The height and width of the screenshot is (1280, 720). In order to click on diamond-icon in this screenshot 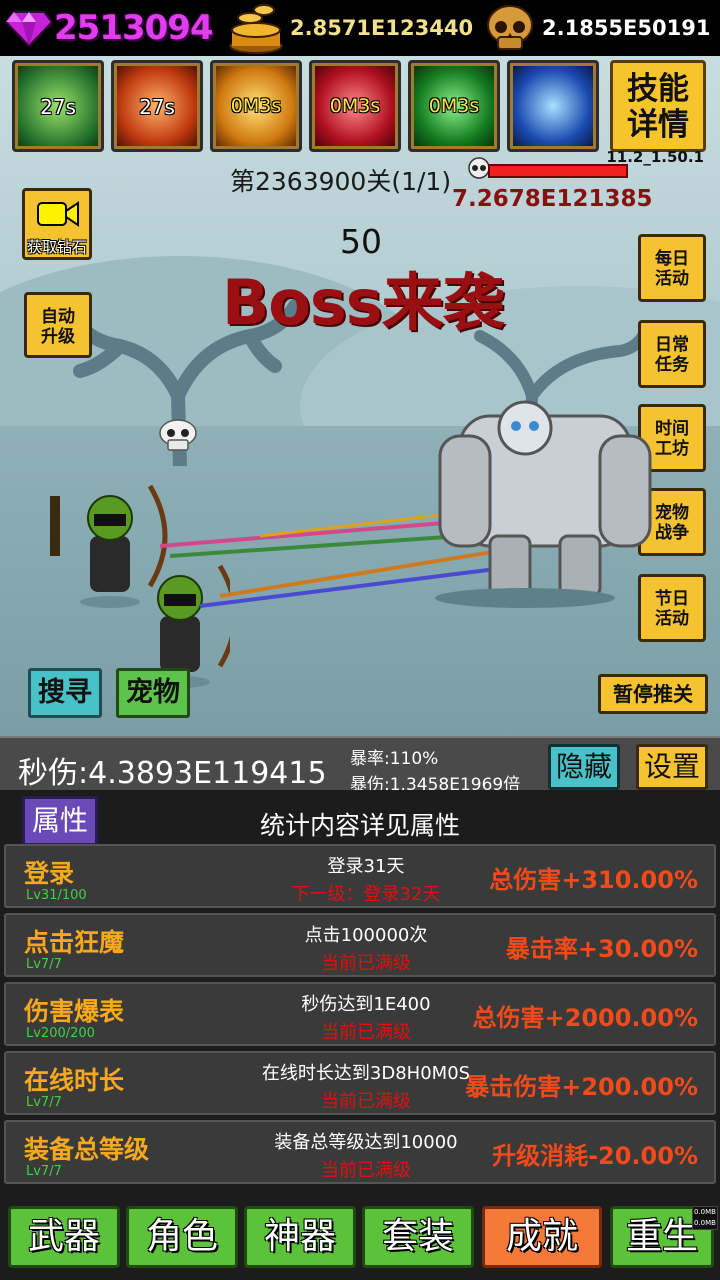, I will do `click(29, 28)`.